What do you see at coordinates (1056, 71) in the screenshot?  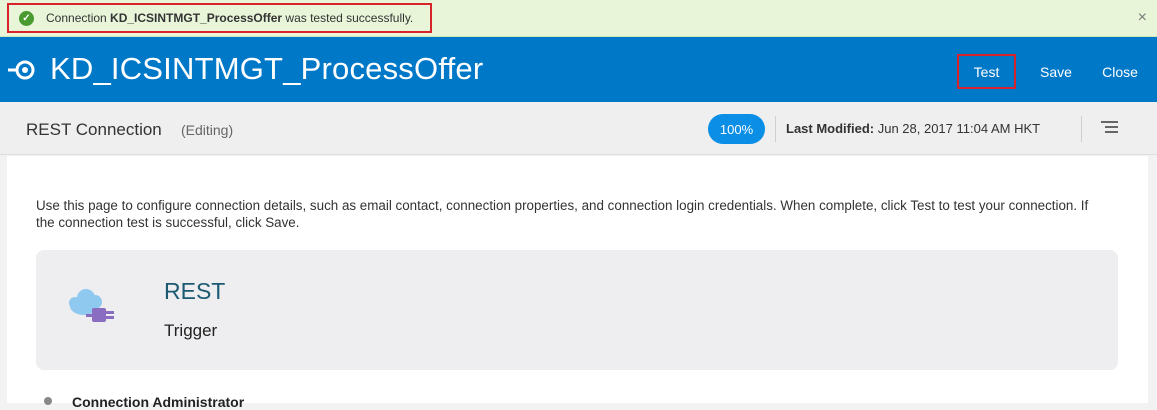 I see `save-button: Save` at bounding box center [1056, 71].